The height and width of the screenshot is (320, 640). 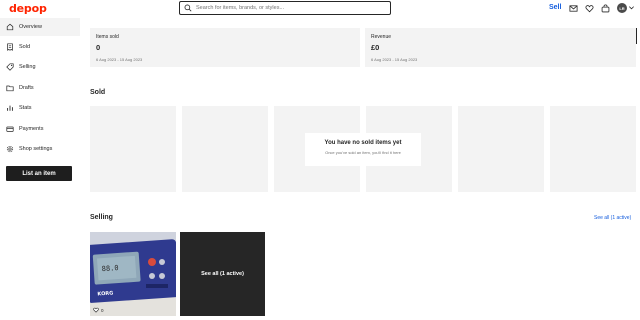 I want to click on top-header: depop Sell LR, so click(x=320, y=9).